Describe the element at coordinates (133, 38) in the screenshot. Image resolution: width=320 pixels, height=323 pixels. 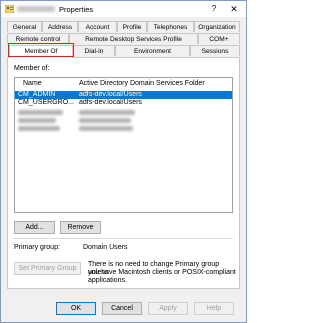
I see `tab-remote-desktop-services-profile: Remote Desktop Services Profile` at that location.